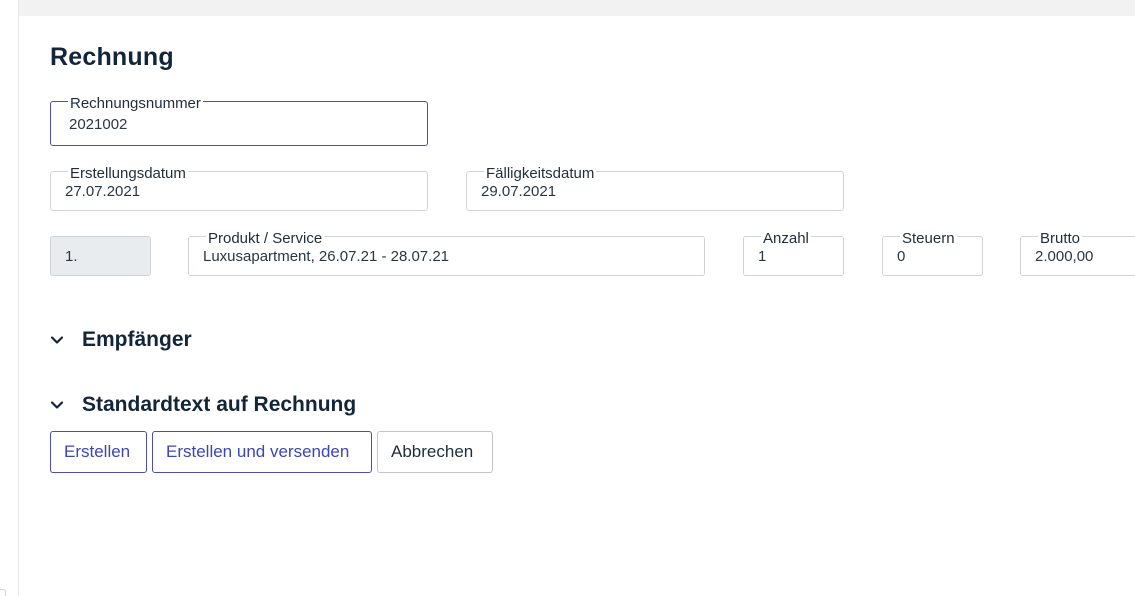  I want to click on default-text-section-toggle: Standardtext auf Rechnung, so click(203, 405).